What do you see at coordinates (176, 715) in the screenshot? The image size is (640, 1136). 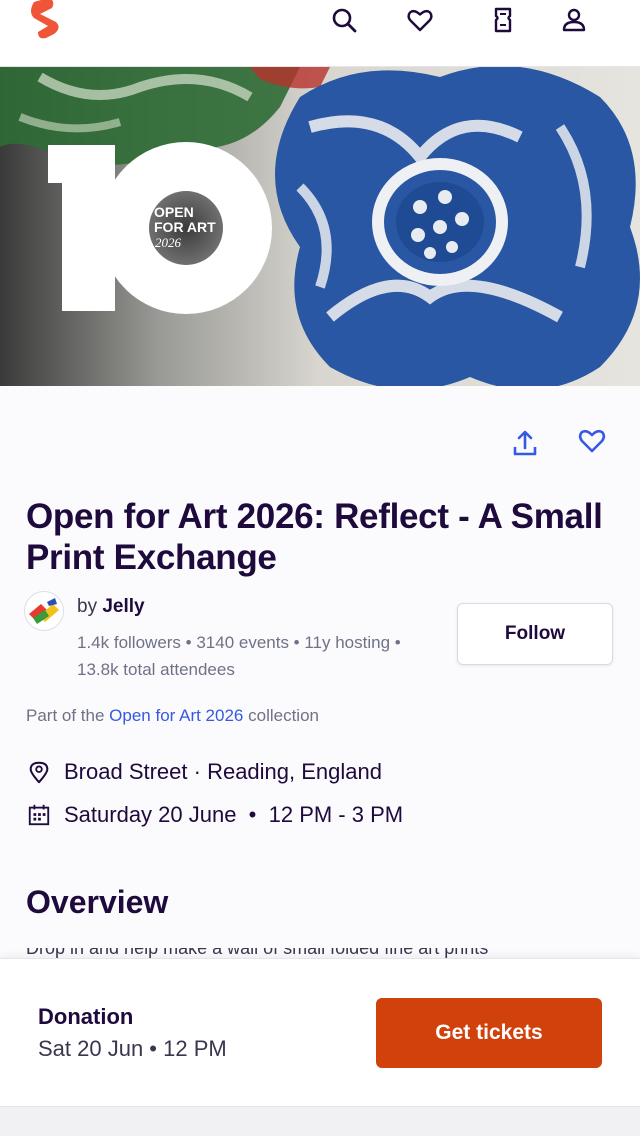 I see `collection-link: Open for Art 2026` at bounding box center [176, 715].